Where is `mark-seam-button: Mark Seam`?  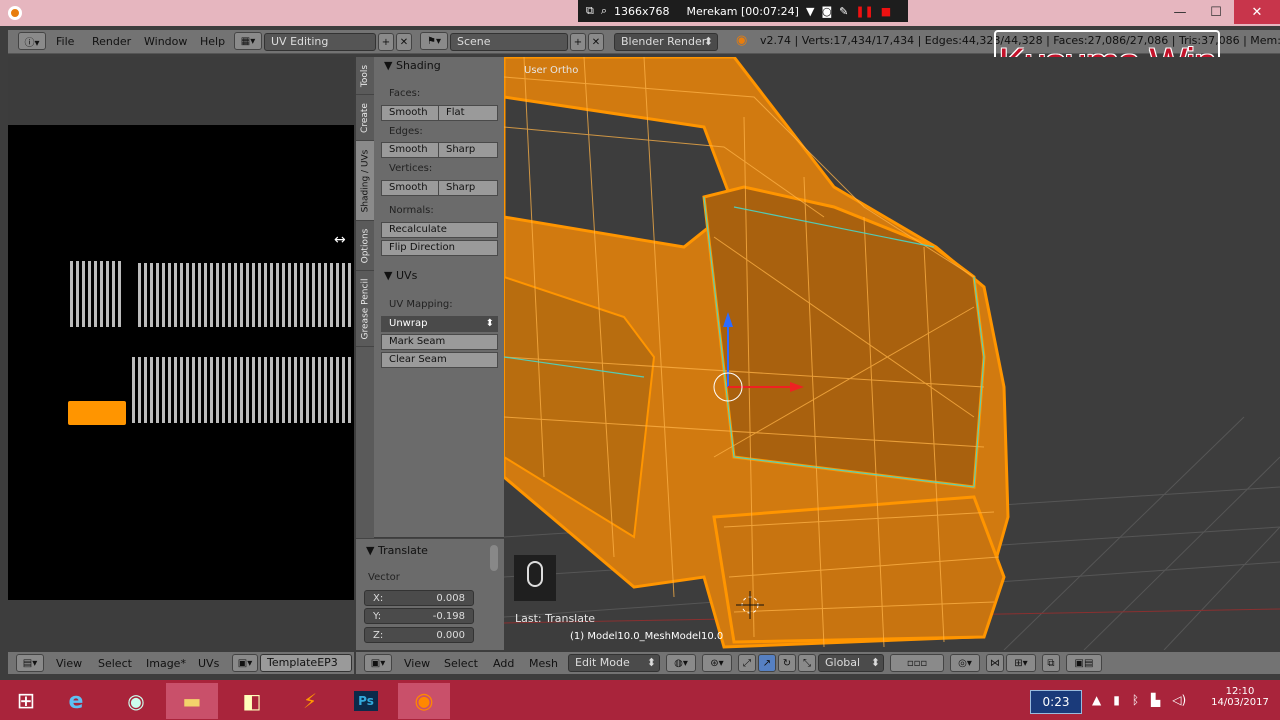 mark-seam-button: Mark Seam is located at coordinates (439, 342).